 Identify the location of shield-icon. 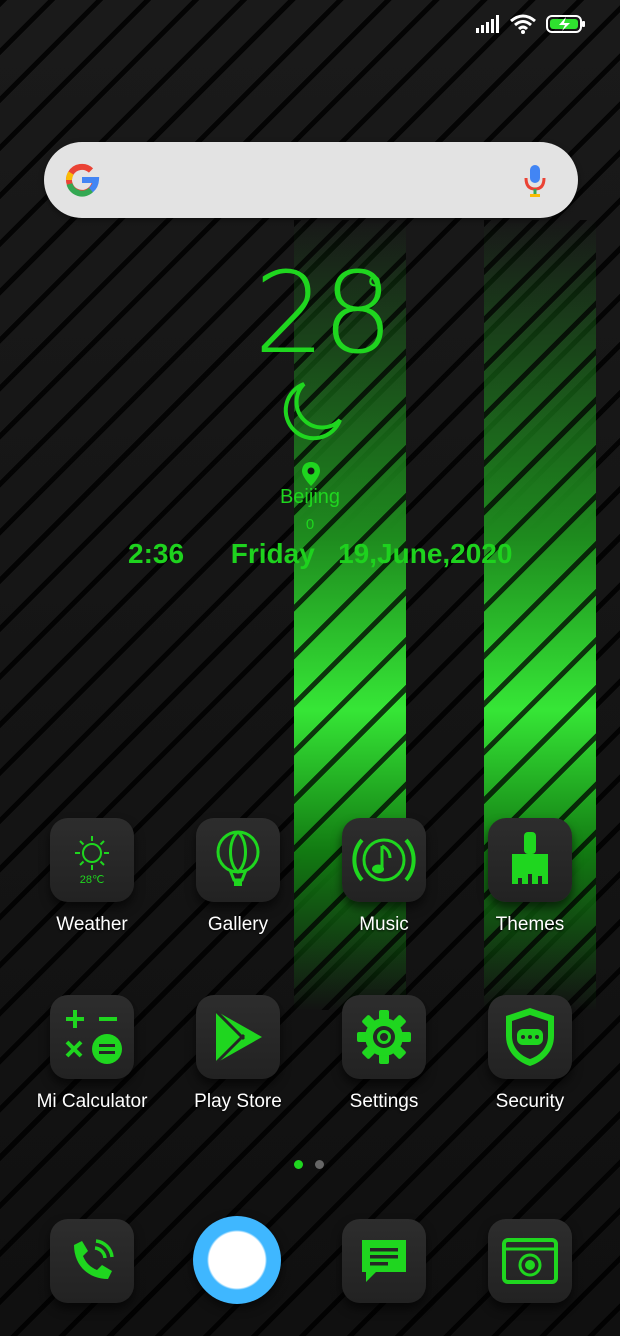
(530, 1037).